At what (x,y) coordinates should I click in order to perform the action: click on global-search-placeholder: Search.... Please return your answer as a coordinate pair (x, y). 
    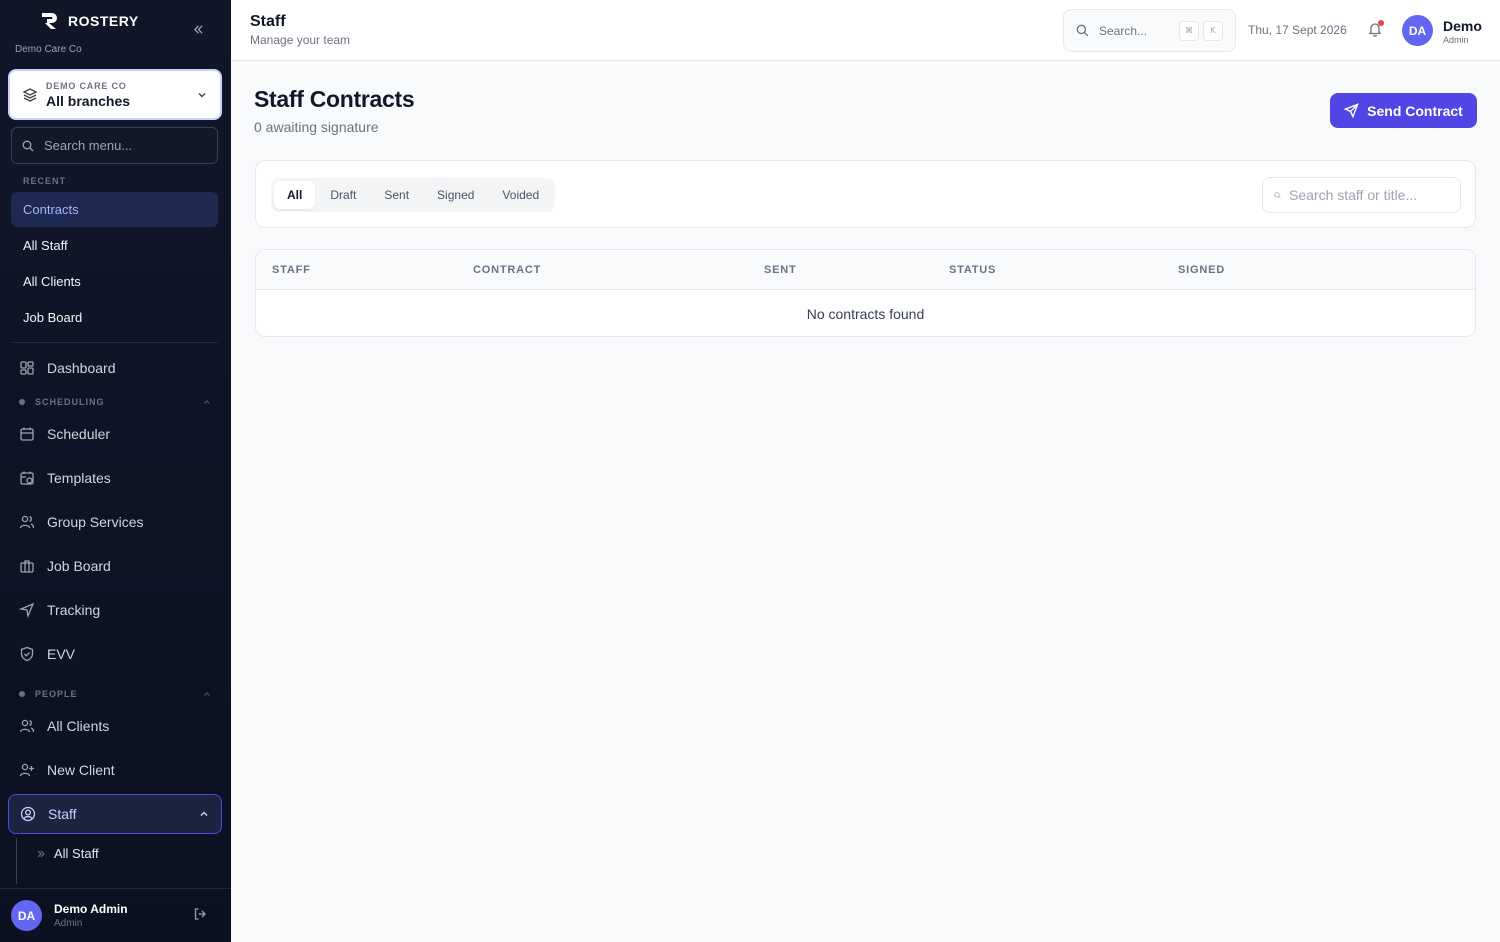
    Looking at the image, I should click on (1123, 30).